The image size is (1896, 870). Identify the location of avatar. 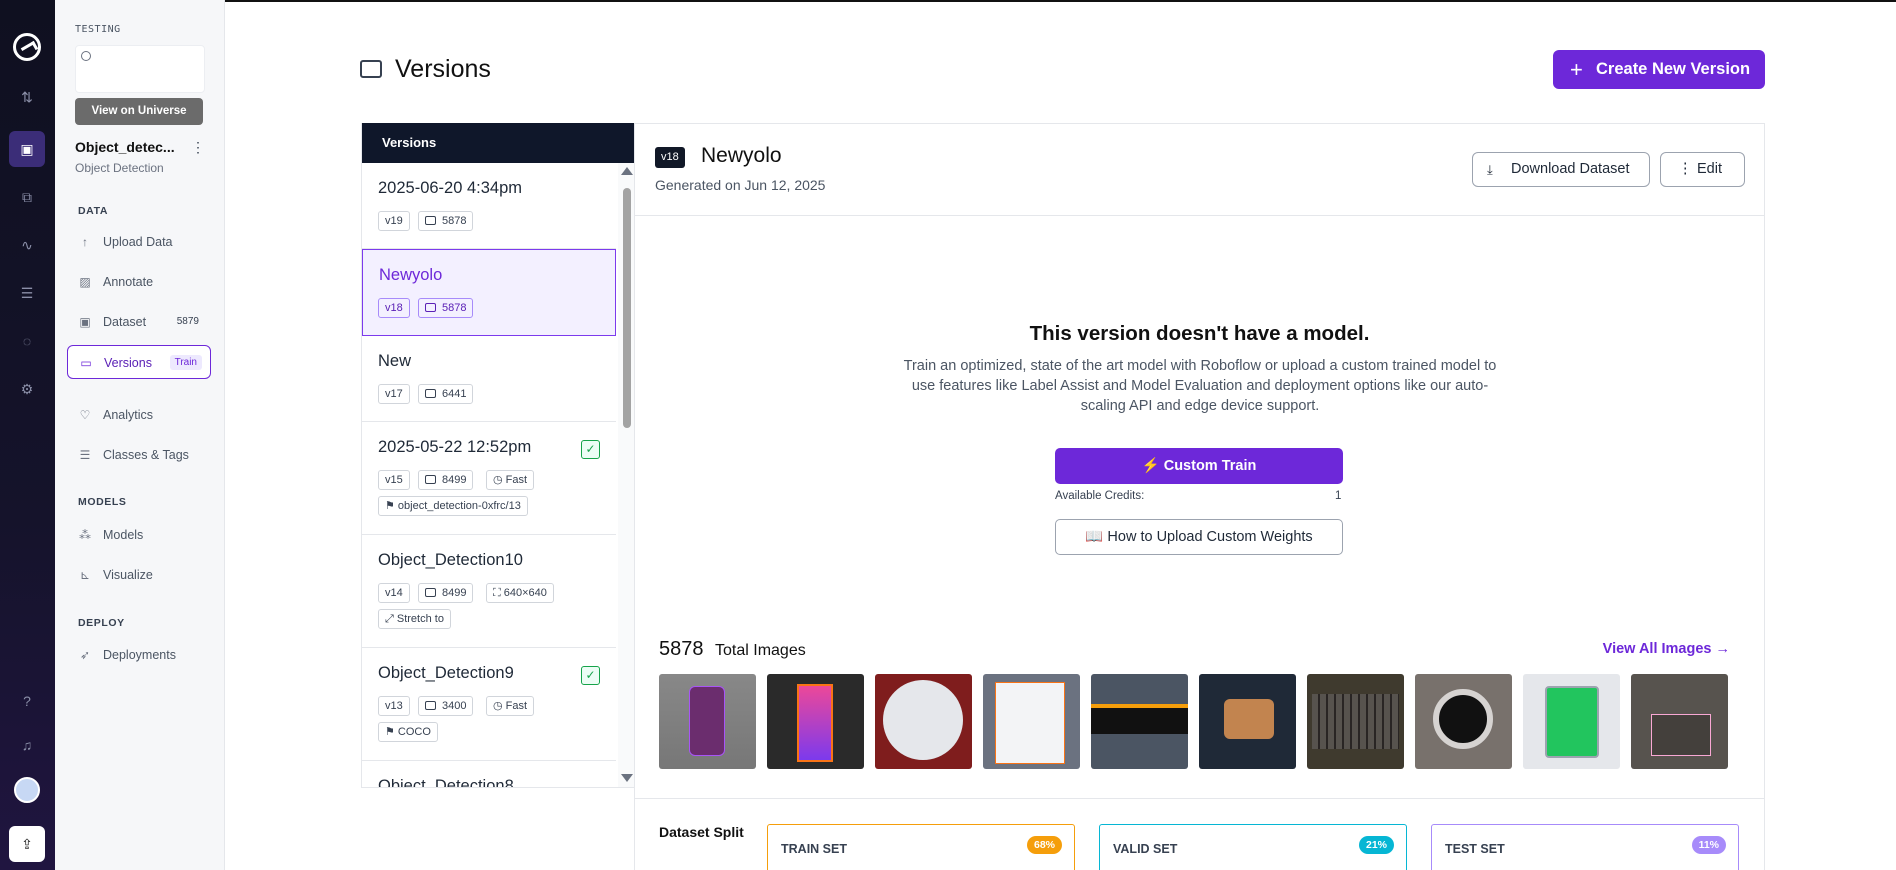
(27, 790).